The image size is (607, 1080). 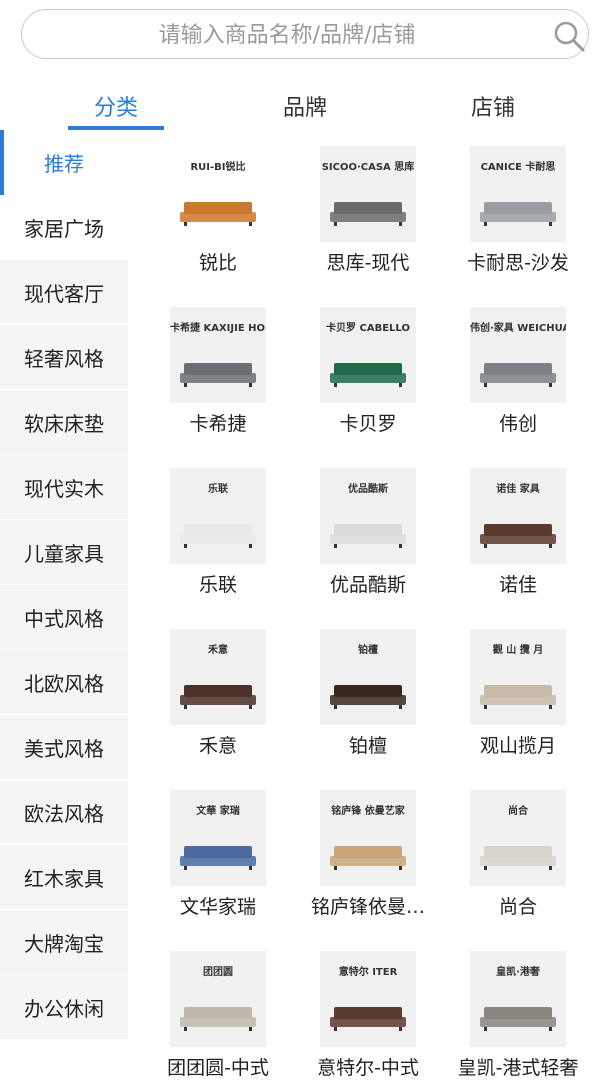 I want to click on sidebar-item-modern-wood: 现代实木, so click(x=64, y=487).